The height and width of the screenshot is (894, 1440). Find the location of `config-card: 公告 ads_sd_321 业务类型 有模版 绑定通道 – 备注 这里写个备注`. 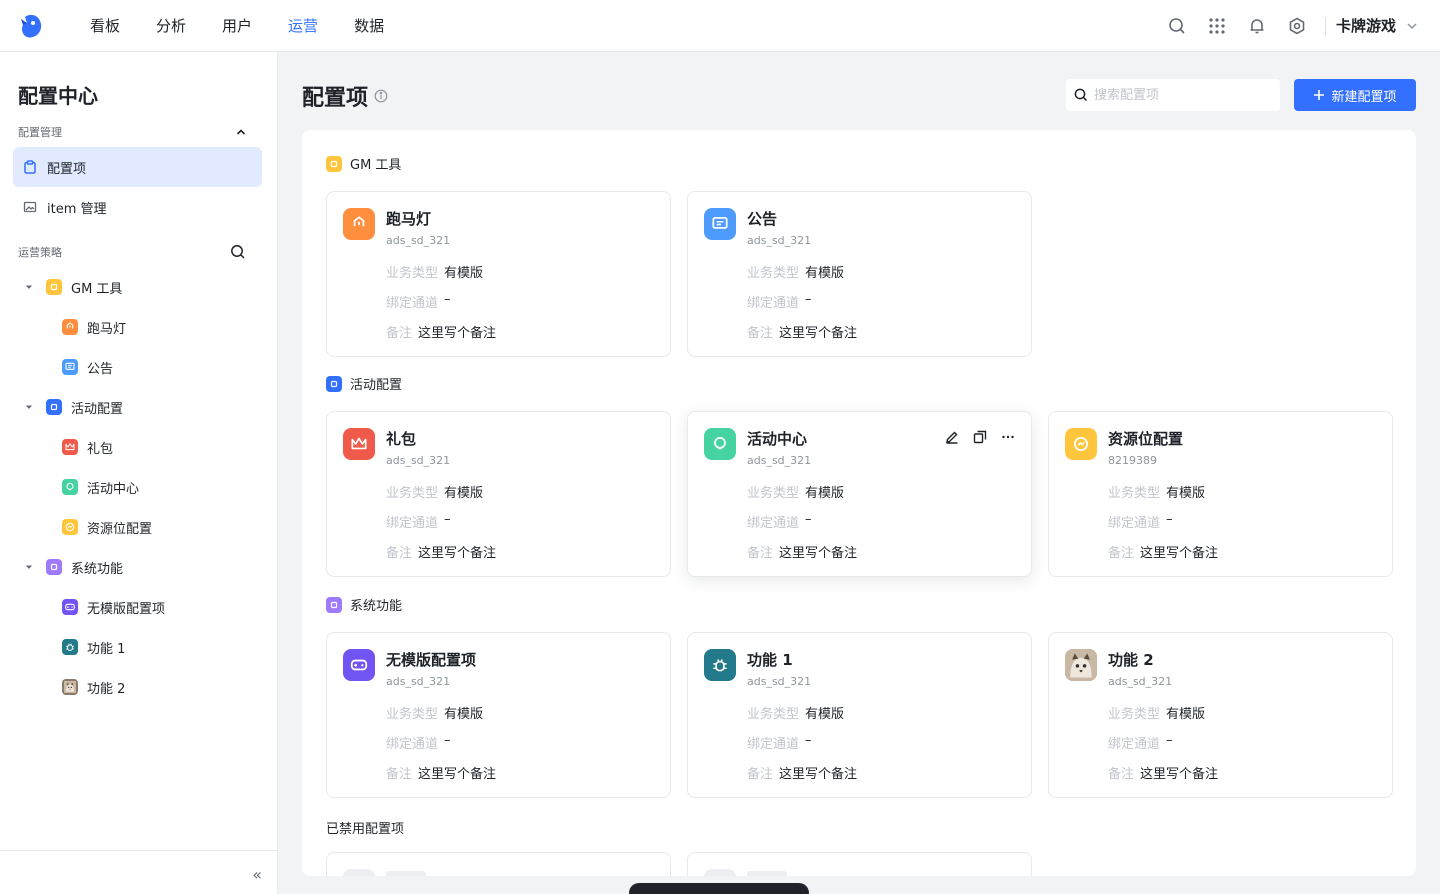

config-card: 公告 ads_sd_321 业务类型 有模版 绑定通道 – 备注 这里写个备注 is located at coordinates (859, 274).